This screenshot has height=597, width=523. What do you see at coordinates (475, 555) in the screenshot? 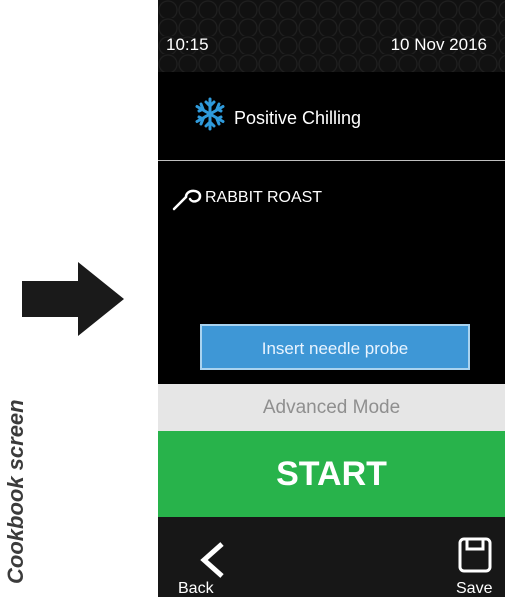
I see `save-floppy-icon` at bounding box center [475, 555].